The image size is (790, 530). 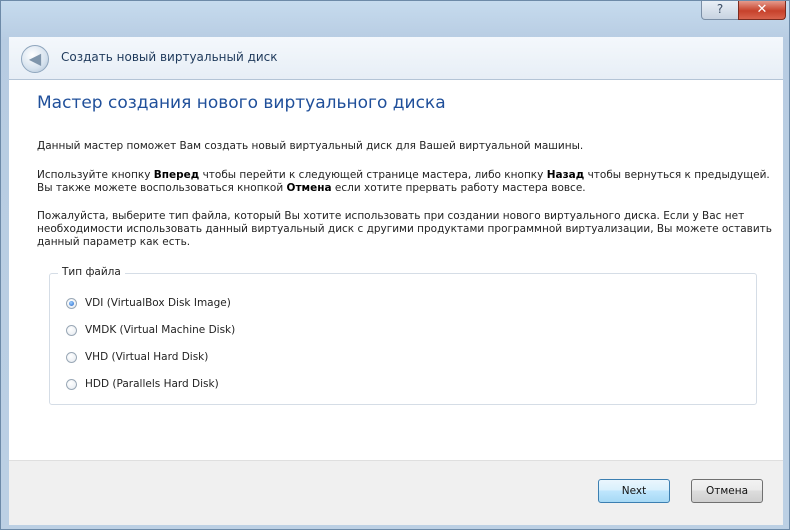 I want to click on help-button: ?, so click(x=720, y=10).